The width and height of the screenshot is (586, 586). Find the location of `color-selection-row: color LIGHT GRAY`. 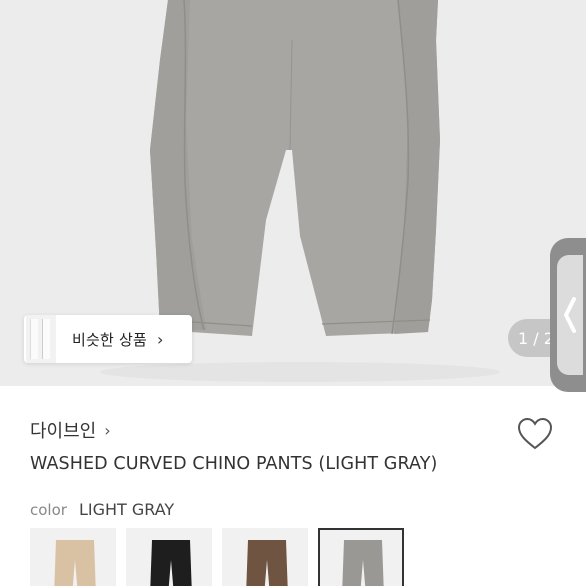

color-selection-row: color LIGHT GRAY is located at coordinates (102, 509).